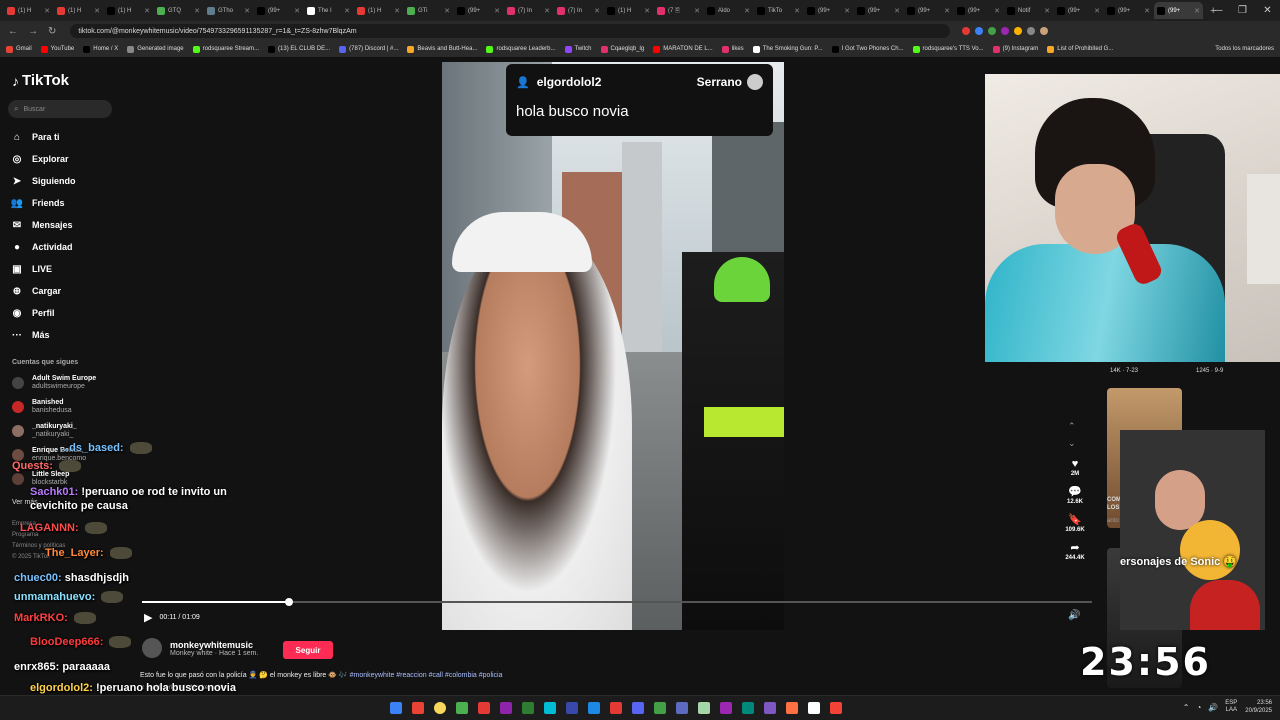  I want to click on minimize-button: —, so click(1217, 10).